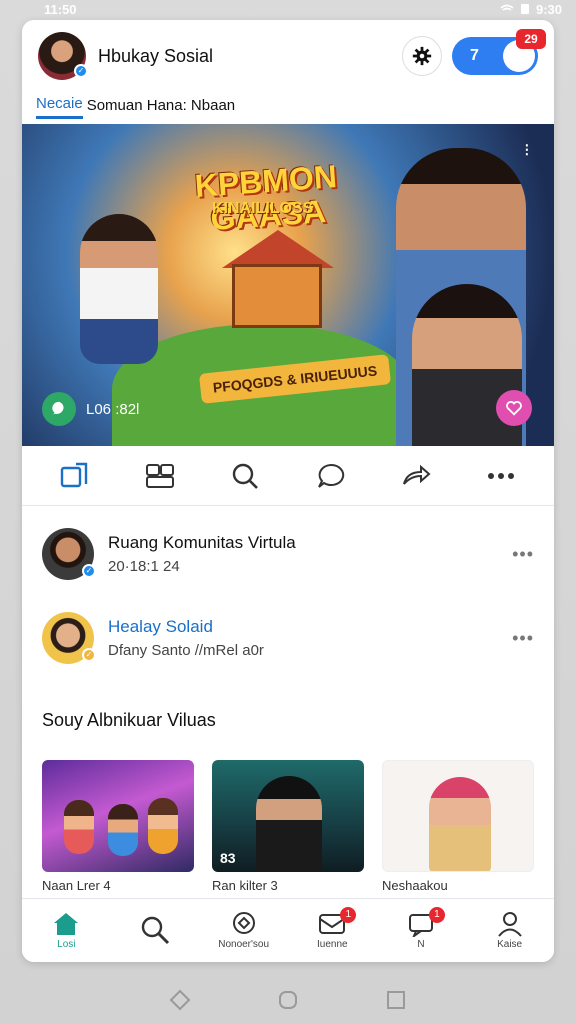 This screenshot has width=576, height=1024. What do you see at coordinates (59, 409) in the screenshot?
I see `chat-bubble-icon` at bounding box center [59, 409].